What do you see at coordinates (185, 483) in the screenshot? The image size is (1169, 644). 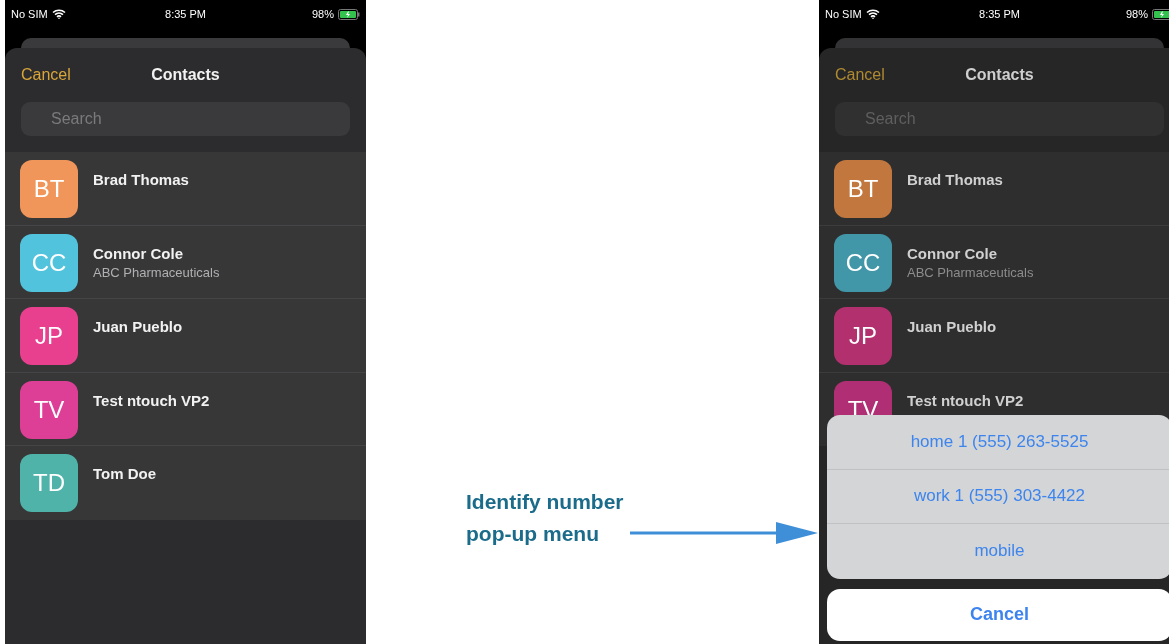 I see `contact-row: TD Tom Doe` at bounding box center [185, 483].